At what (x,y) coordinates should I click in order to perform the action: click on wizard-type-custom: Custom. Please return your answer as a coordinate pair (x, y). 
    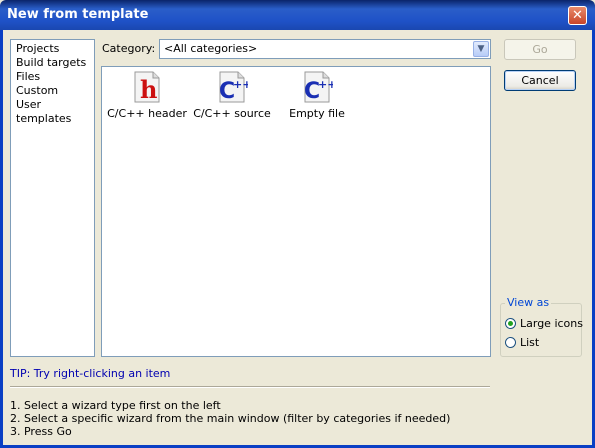
    Looking at the image, I should click on (55, 91).